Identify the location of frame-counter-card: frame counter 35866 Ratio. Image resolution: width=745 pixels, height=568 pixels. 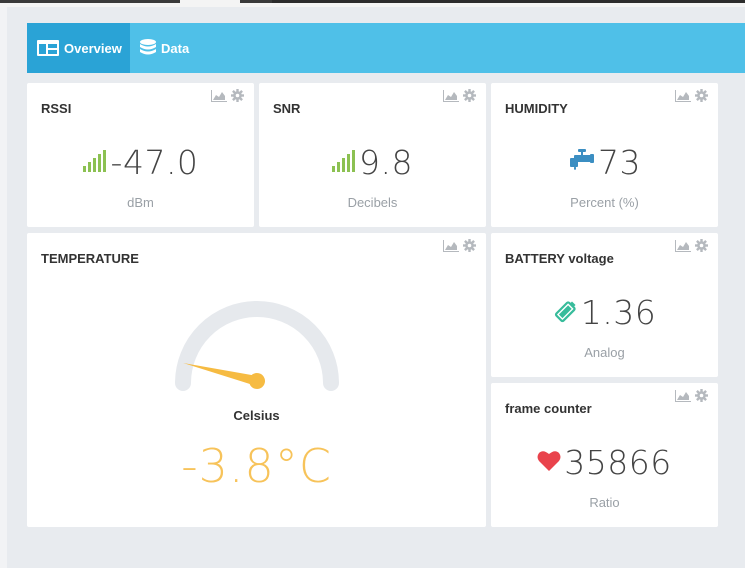
(604, 455).